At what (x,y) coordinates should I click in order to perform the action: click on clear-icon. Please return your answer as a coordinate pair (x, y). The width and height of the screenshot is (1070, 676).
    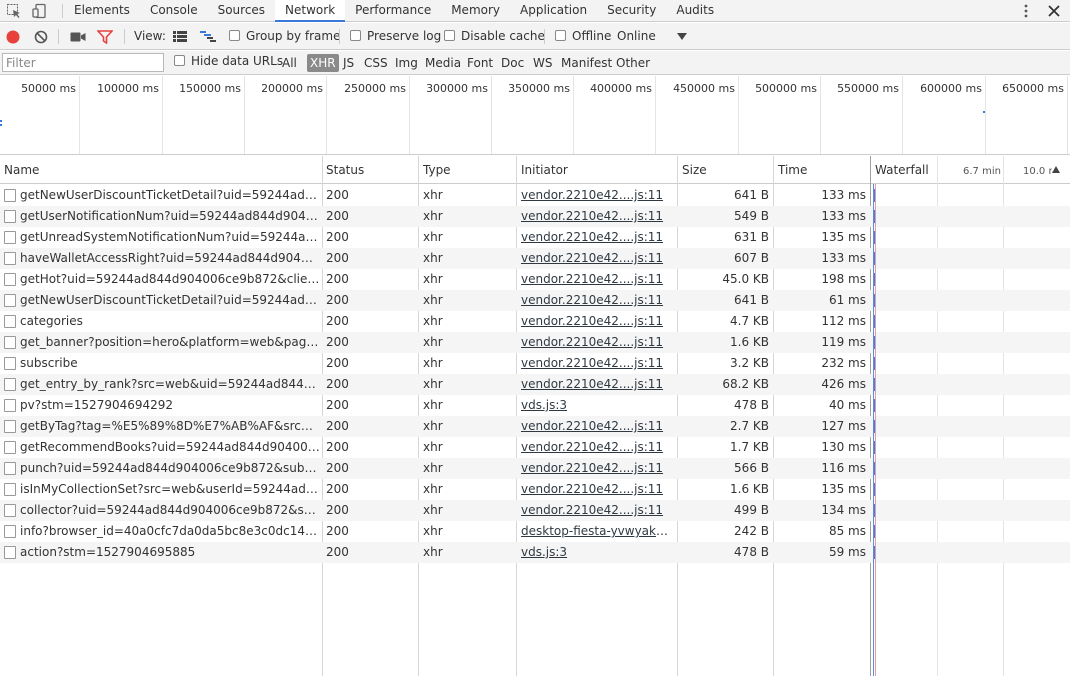
    Looking at the image, I should click on (41, 37).